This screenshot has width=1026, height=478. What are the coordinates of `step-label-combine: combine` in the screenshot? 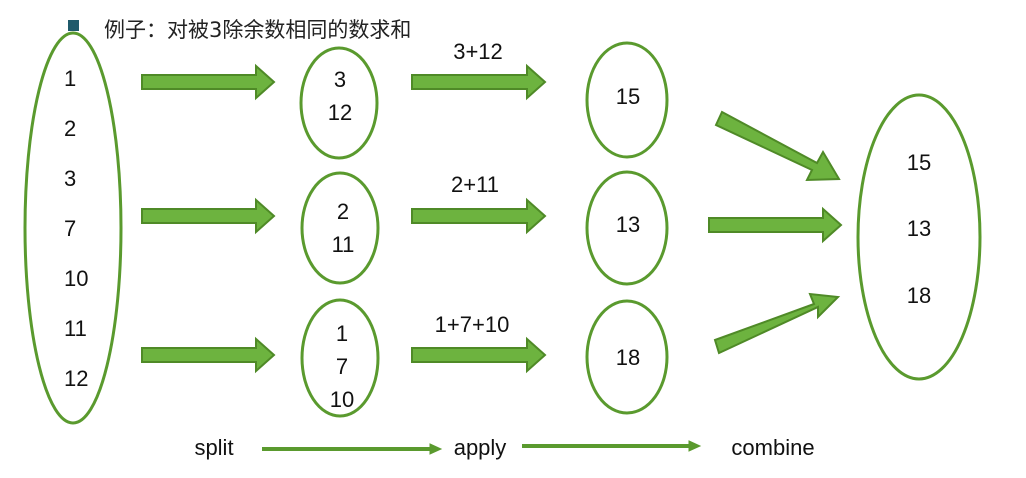 It's located at (772, 447).